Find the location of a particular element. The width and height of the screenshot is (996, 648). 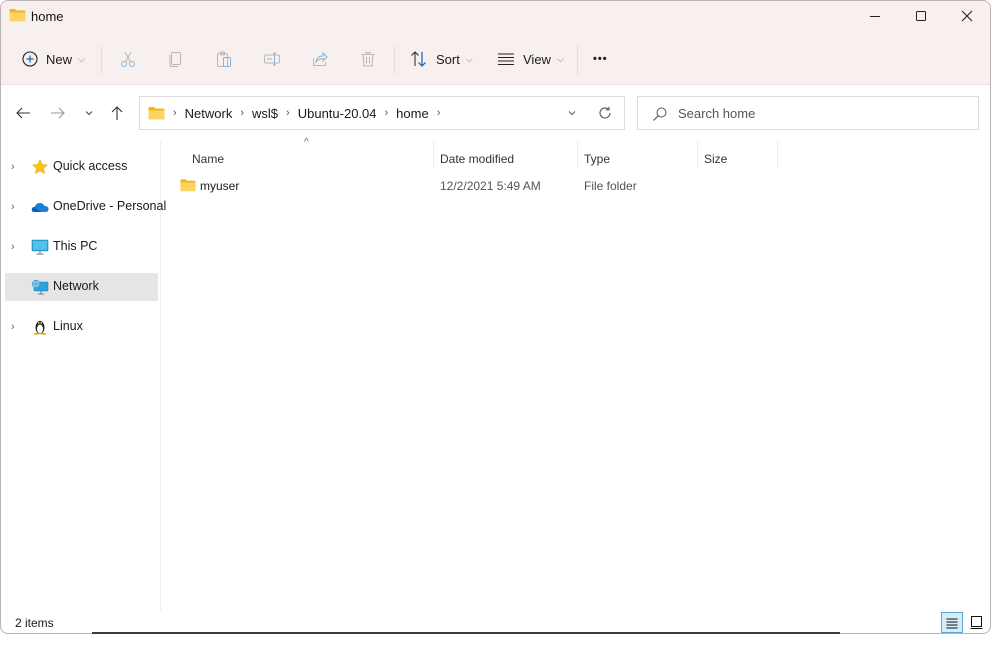

linux-penguin-icon is located at coordinates (40, 328).